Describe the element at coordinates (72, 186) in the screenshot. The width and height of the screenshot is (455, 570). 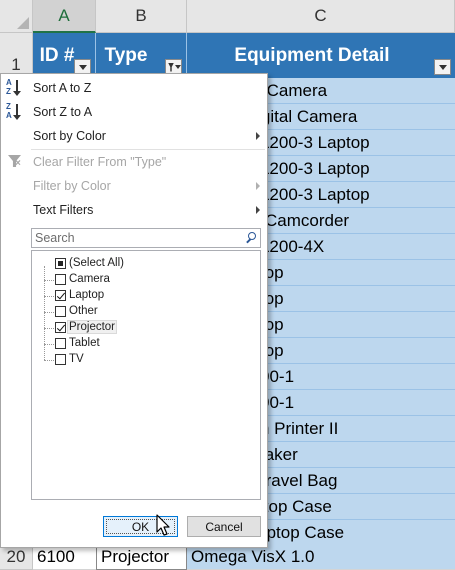
I see `menu-label: Filter by Color` at that location.